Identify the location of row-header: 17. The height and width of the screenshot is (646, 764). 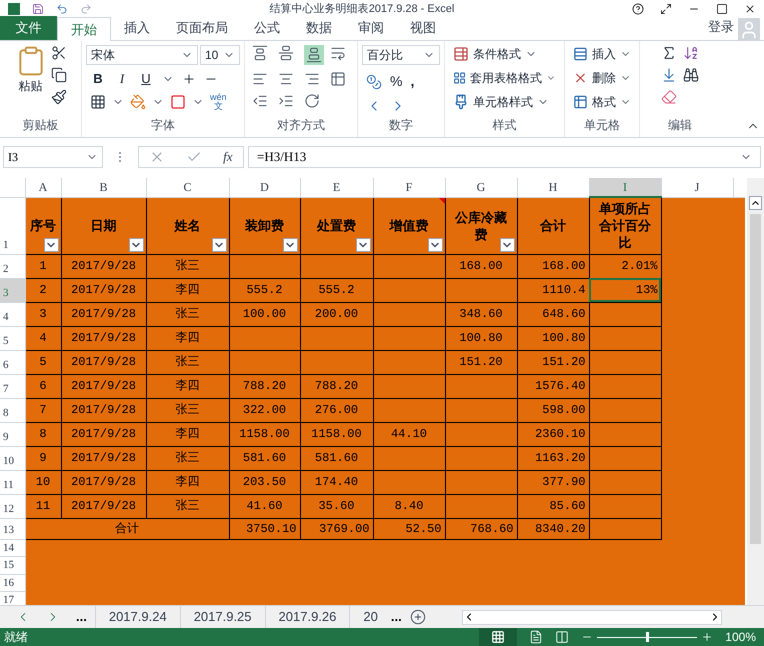
(12, 598).